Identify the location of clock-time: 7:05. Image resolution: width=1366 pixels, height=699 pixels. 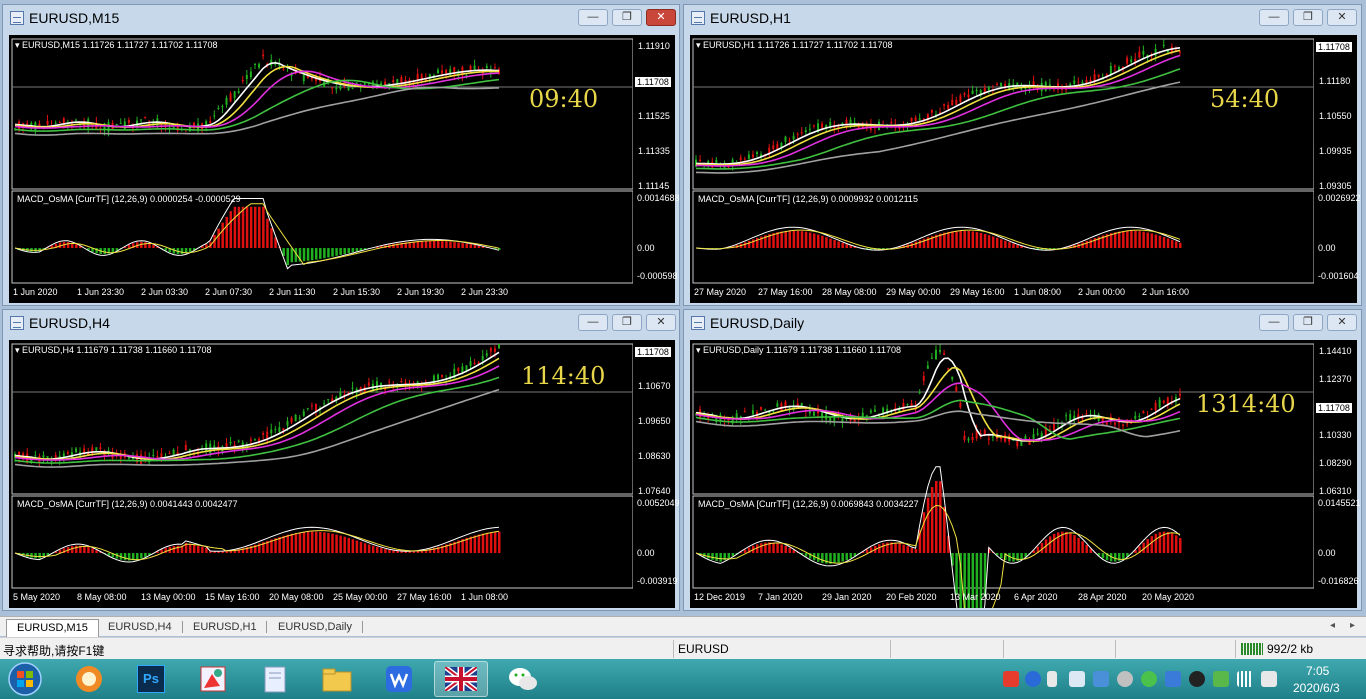
(1317, 671).